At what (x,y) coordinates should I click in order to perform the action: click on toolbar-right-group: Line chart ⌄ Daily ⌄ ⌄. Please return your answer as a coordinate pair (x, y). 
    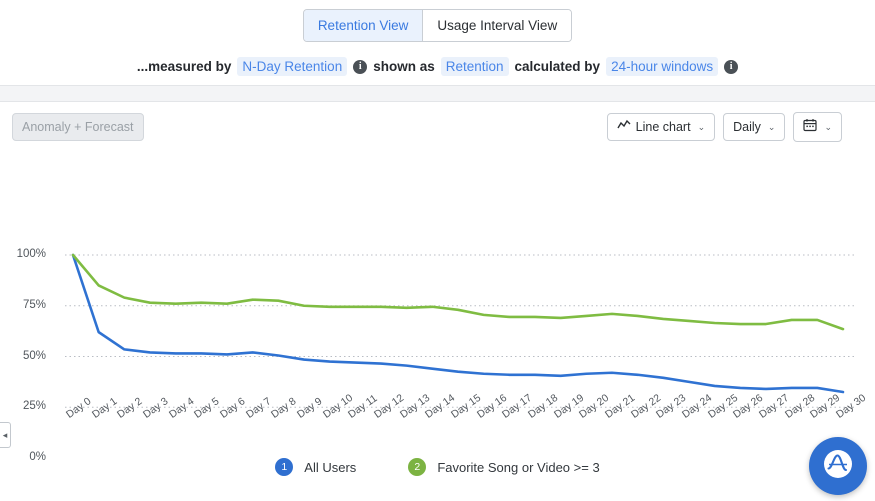
    Looking at the image, I should click on (724, 127).